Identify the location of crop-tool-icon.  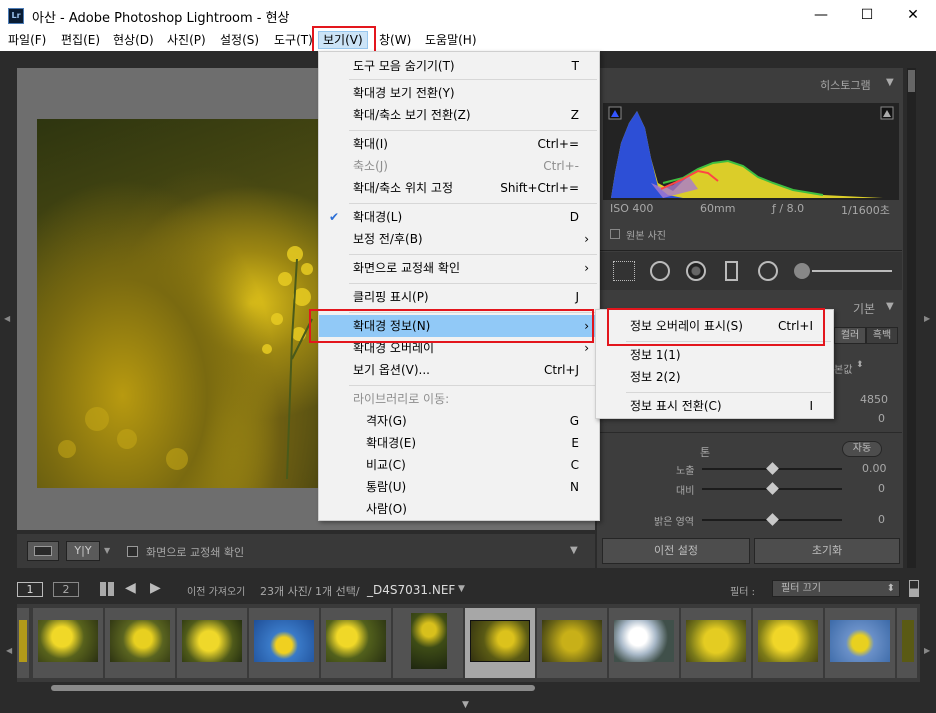
(624, 271).